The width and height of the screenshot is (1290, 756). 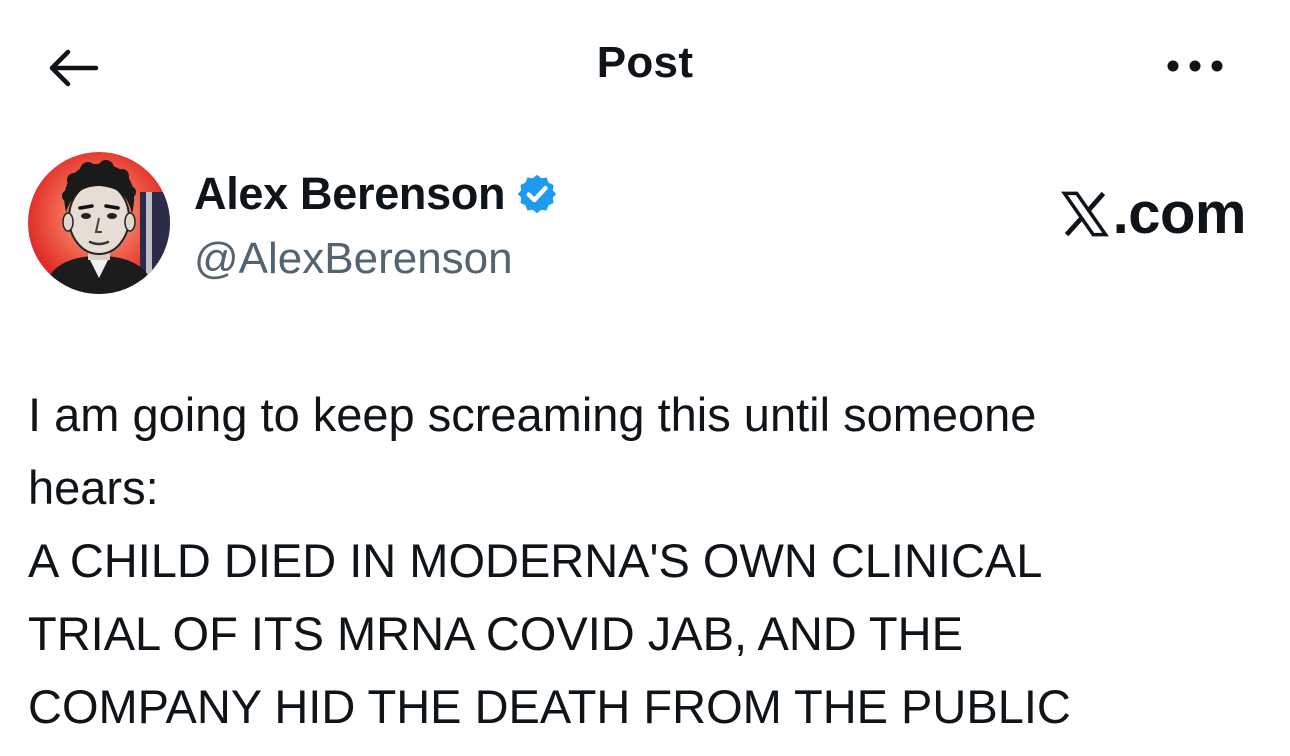 I want to click on more-horizontal-icon, so click(x=1195, y=66).